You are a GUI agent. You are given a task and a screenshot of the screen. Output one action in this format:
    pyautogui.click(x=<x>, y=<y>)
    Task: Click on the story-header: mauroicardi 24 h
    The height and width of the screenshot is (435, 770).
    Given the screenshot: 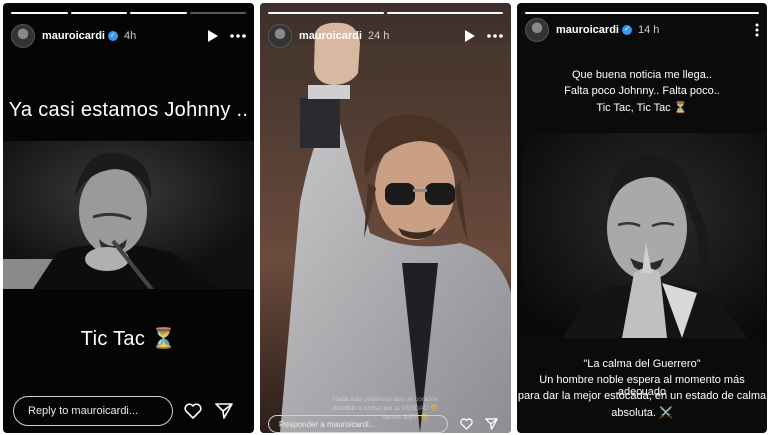 What is the action you would take?
    pyautogui.click(x=385, y=36)
    